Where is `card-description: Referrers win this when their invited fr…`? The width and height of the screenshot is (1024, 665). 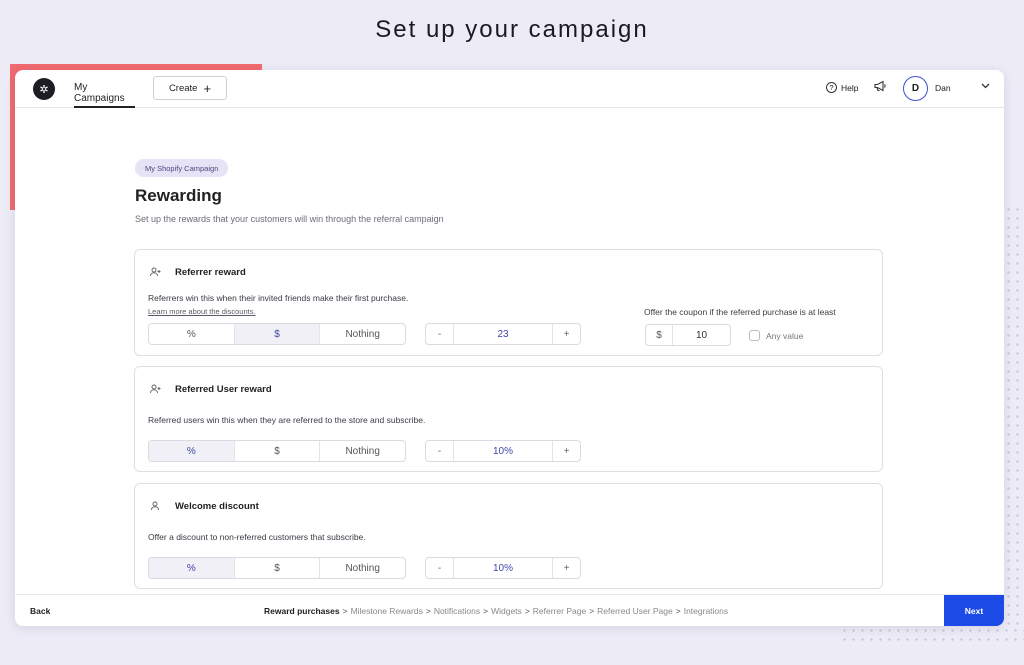
card-description: Referrers win this when their invited fr… is located at coordinates (278, 298).